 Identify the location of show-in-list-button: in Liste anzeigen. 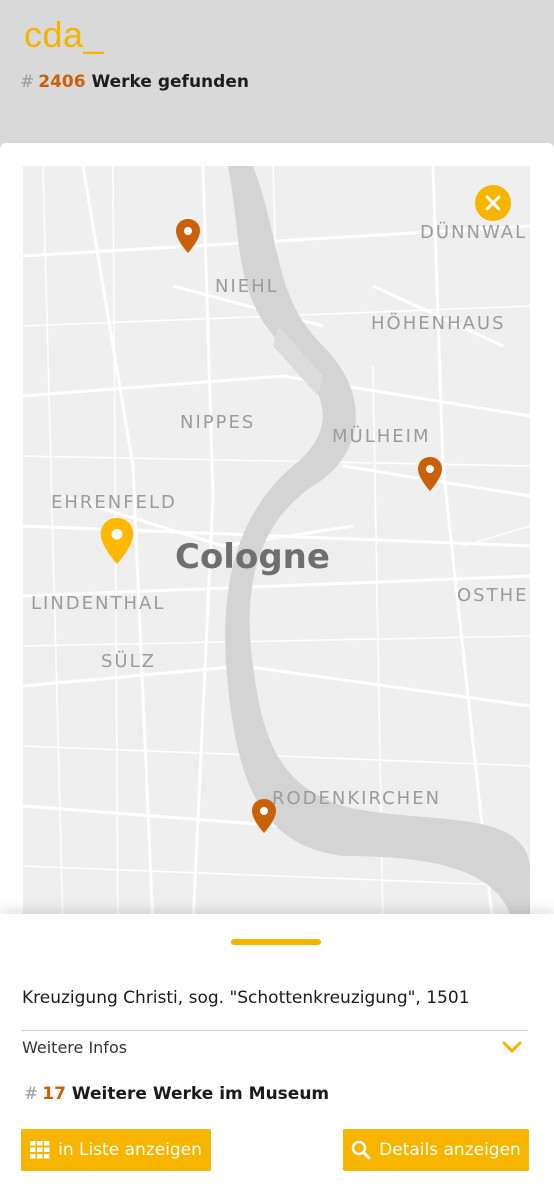
(116, 1150).